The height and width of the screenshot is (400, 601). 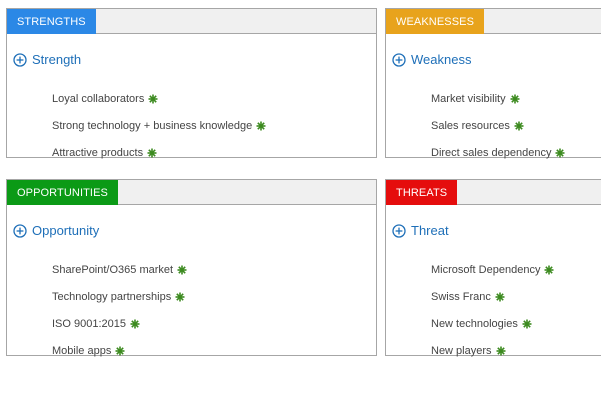 I want to click on add-opportunity-label: Opportunity, so click(x=66, y=230).